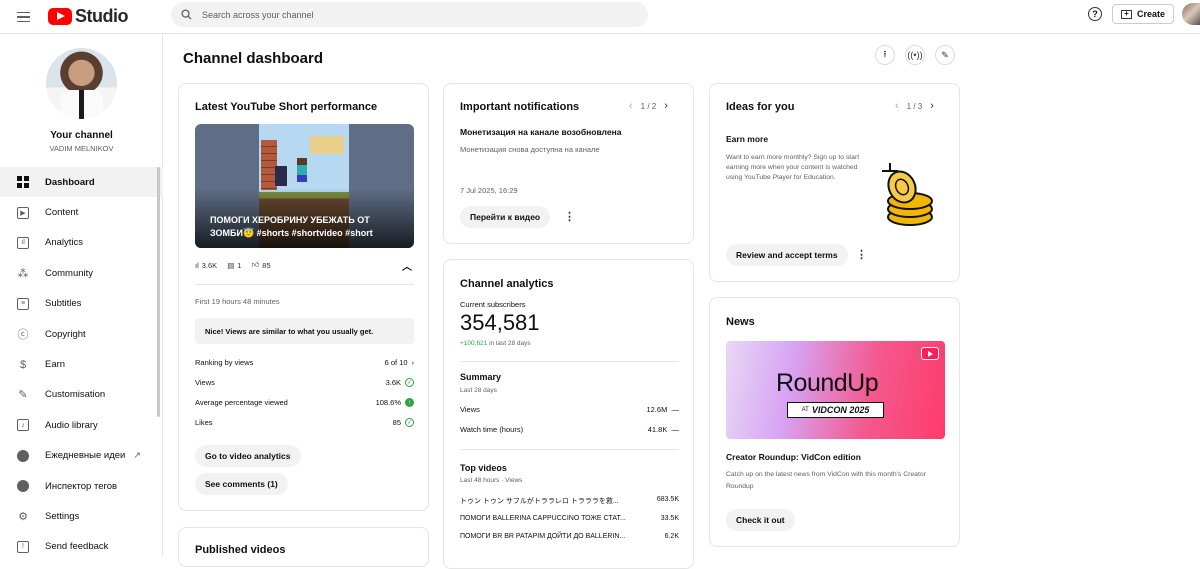 This screenshot has width=1200, height=569. I want to click on go-live-icon: ((•)), so click(915, 55).